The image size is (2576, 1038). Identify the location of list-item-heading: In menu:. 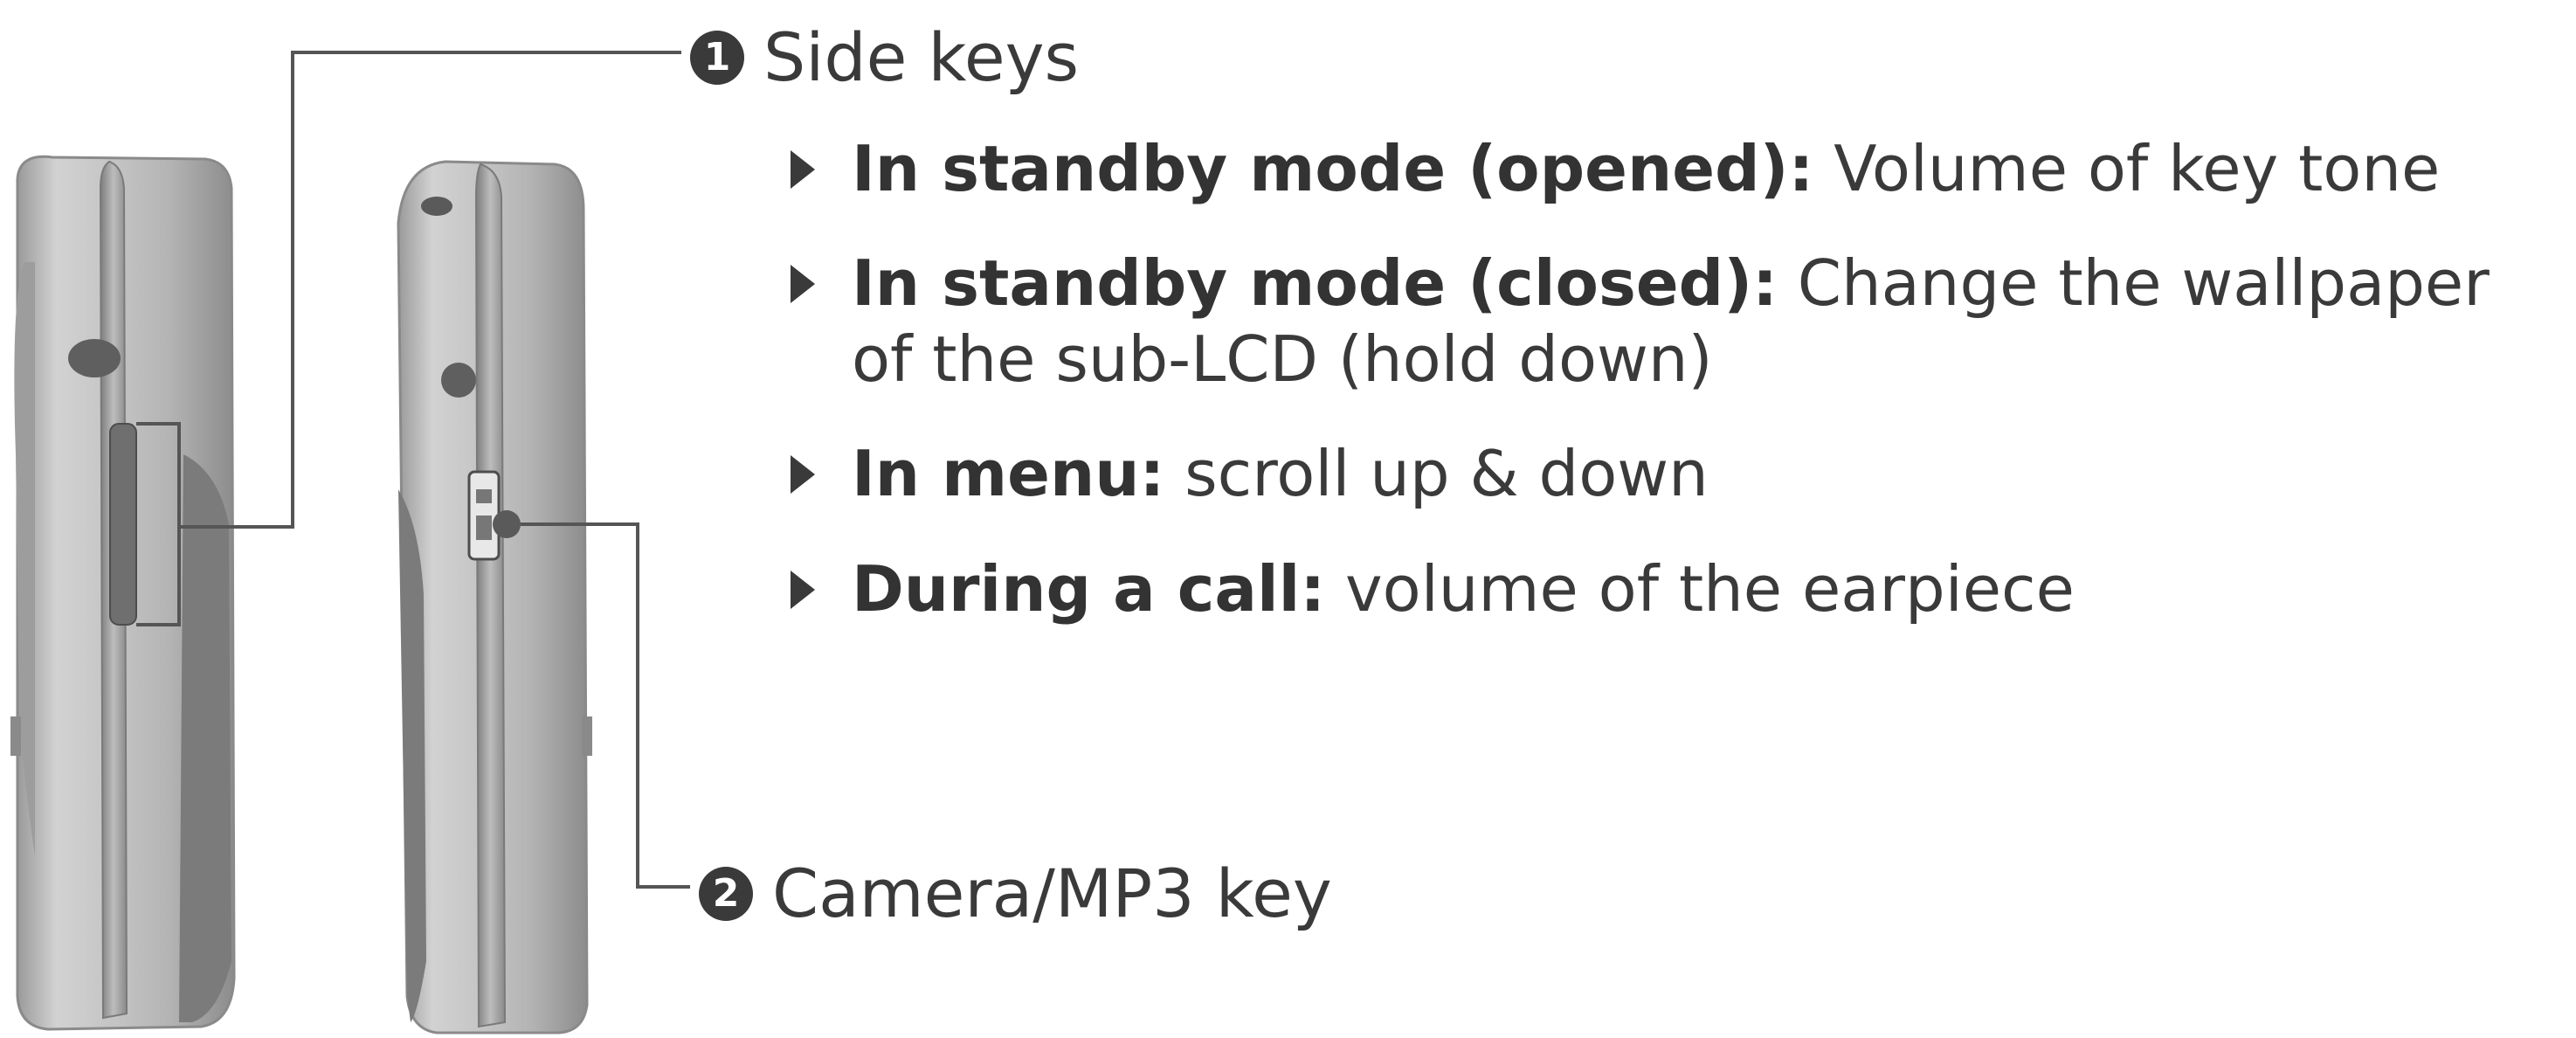
(1008, 474).